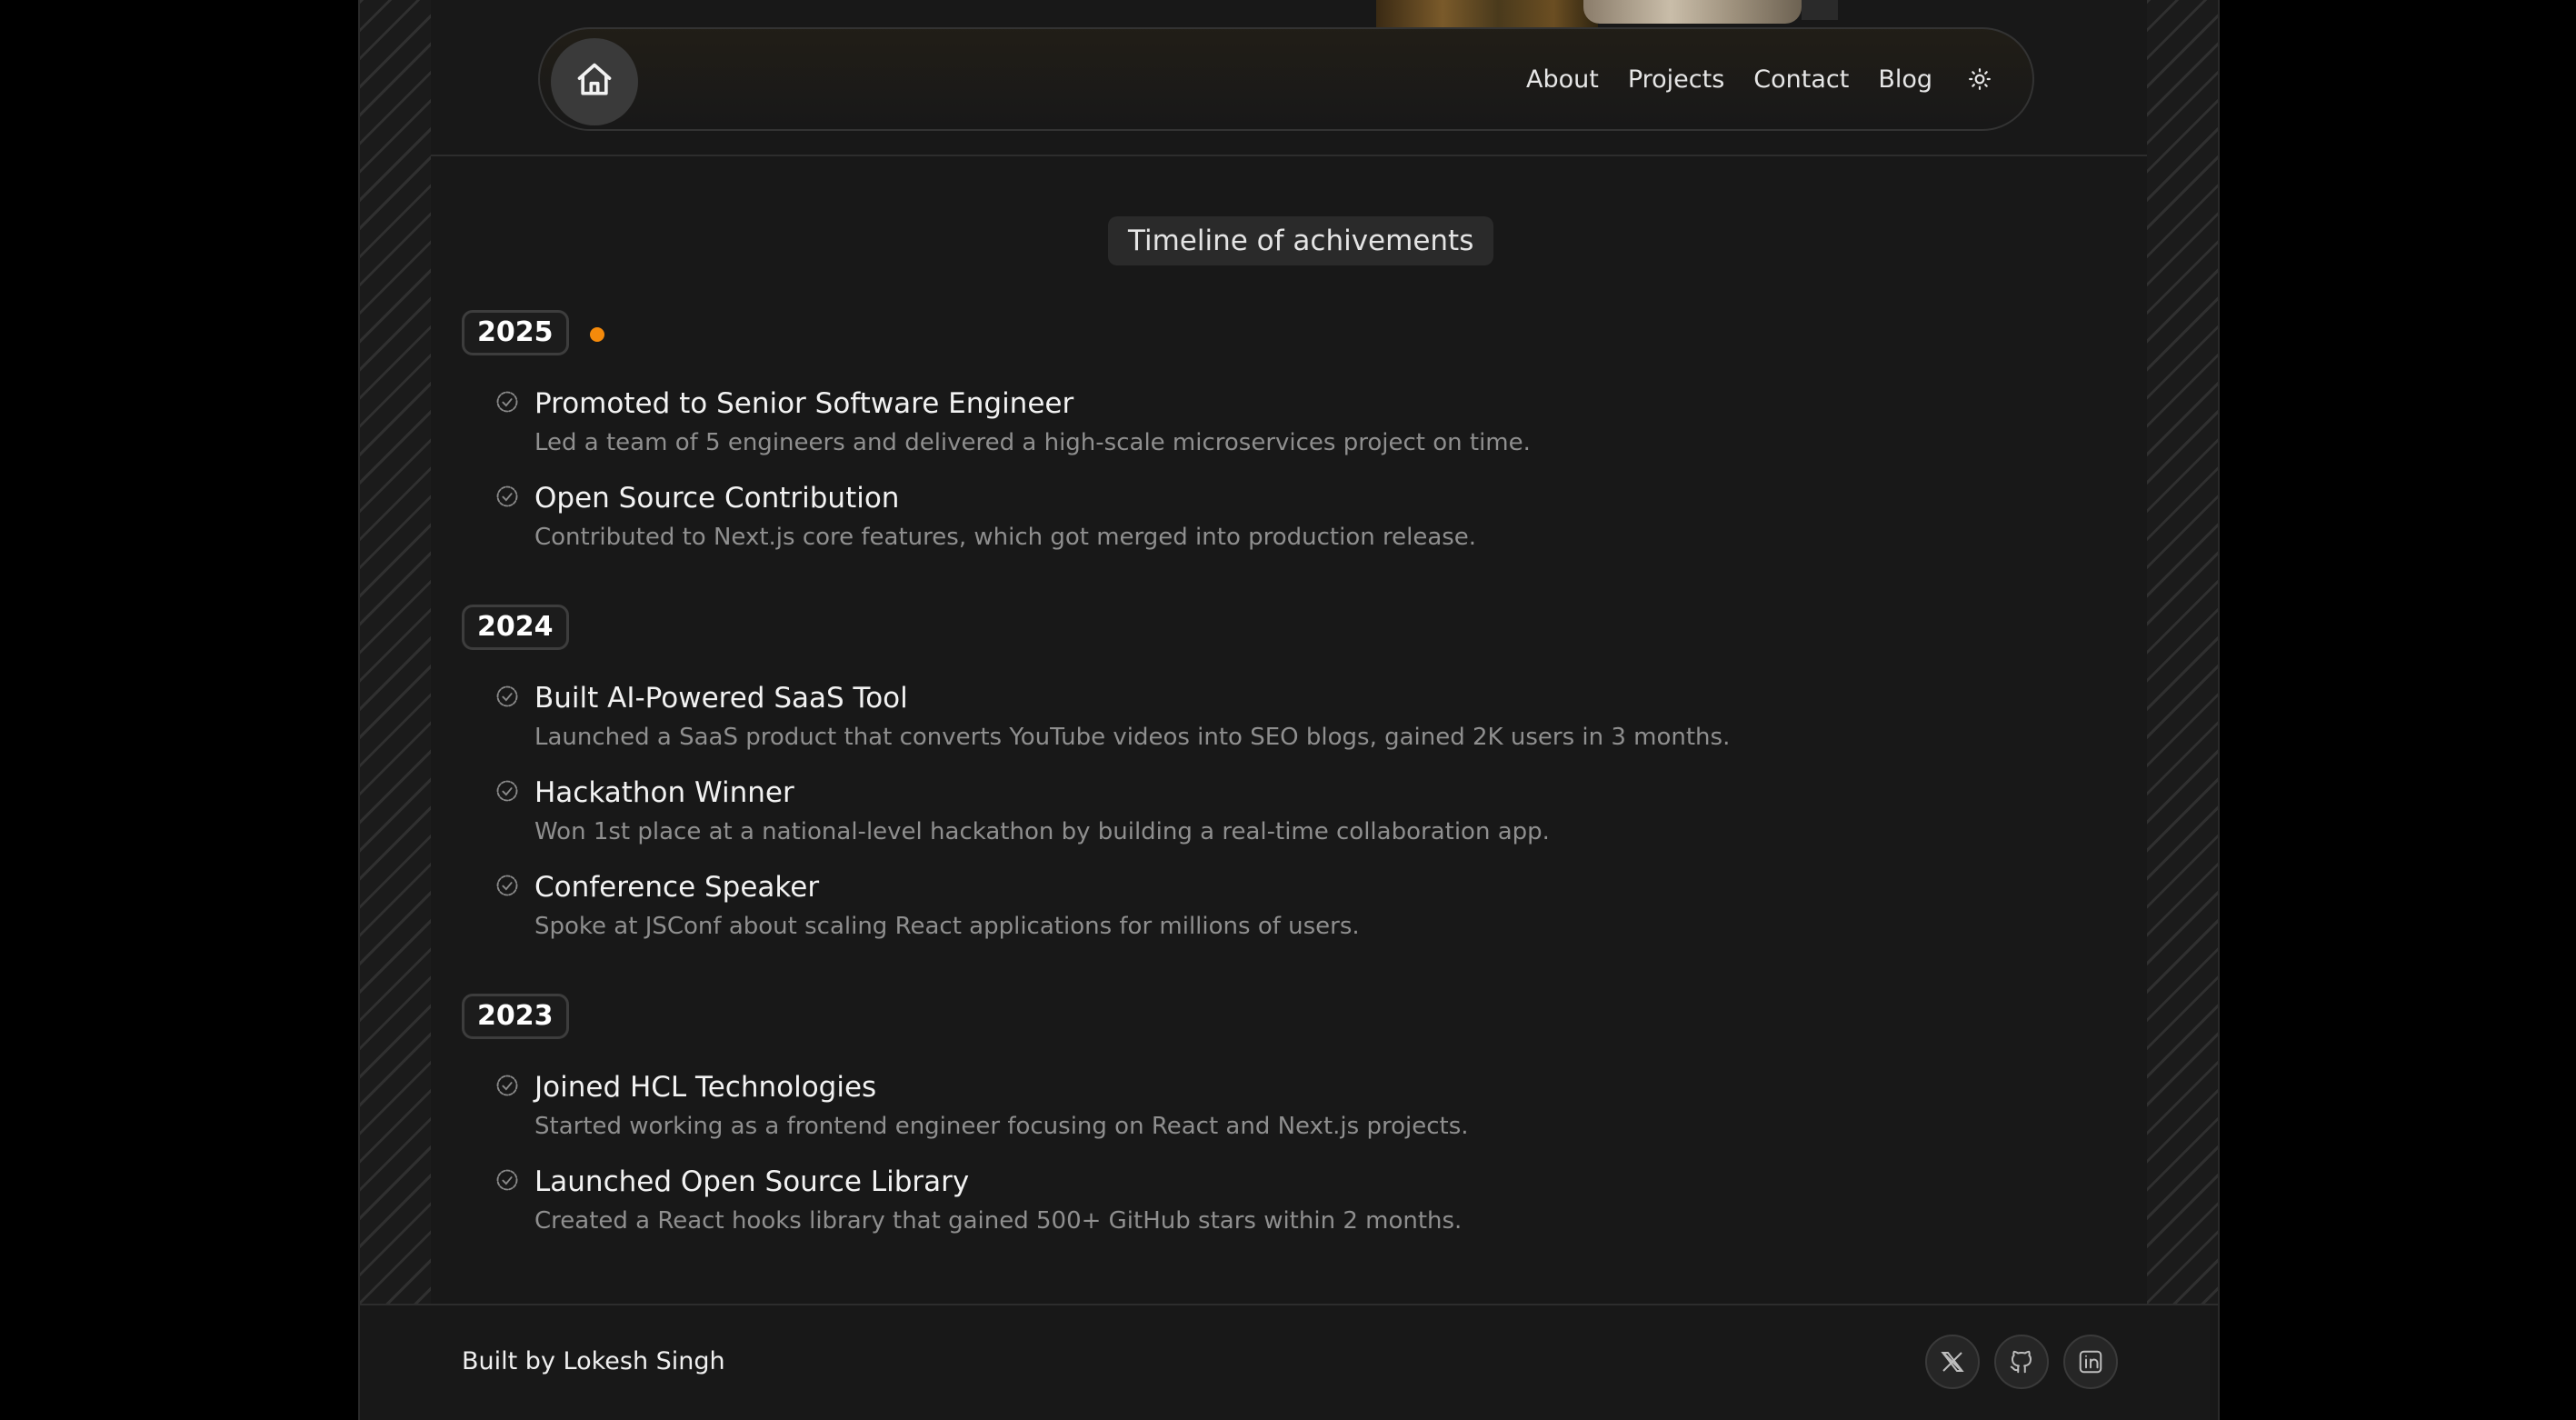 This screenshot has width=2576, height=1420. What do you see at coordinates (752, 1181) in the screenshot?
I see `item-title: Launched Open Source Library` at bounding box center [752, 1181].